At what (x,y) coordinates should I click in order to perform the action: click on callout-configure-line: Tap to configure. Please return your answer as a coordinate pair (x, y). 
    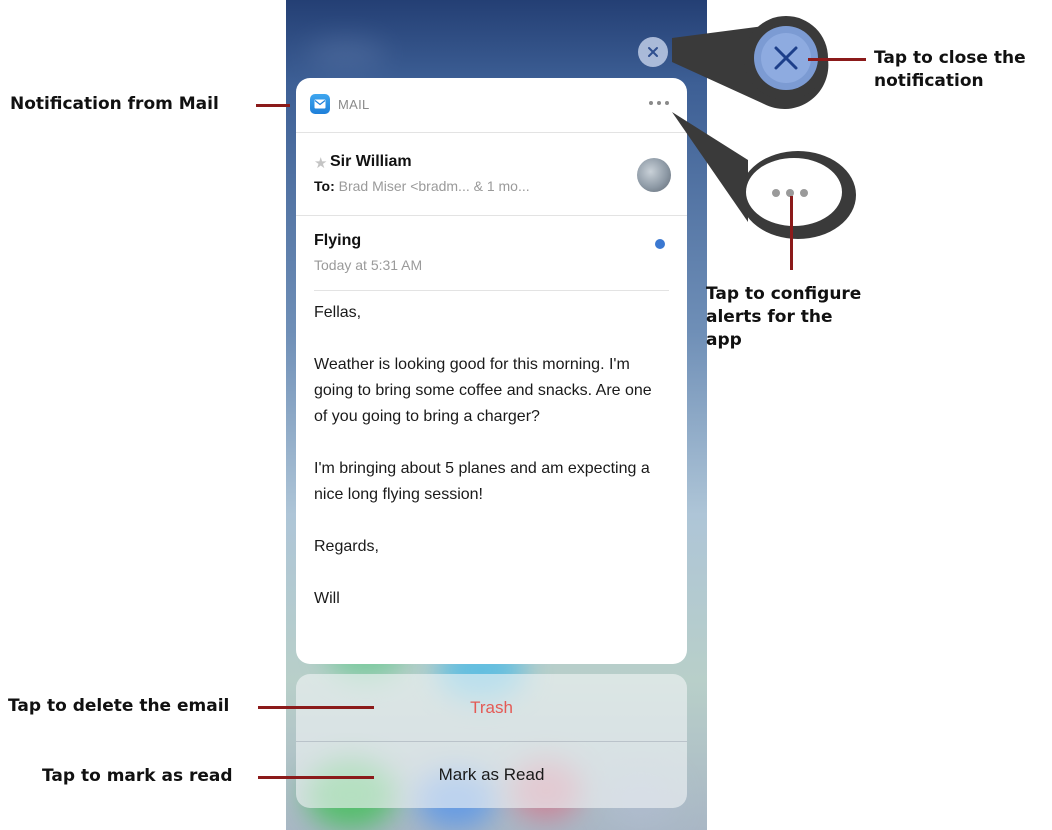
    Looking at the image, I should click on (784, 294).